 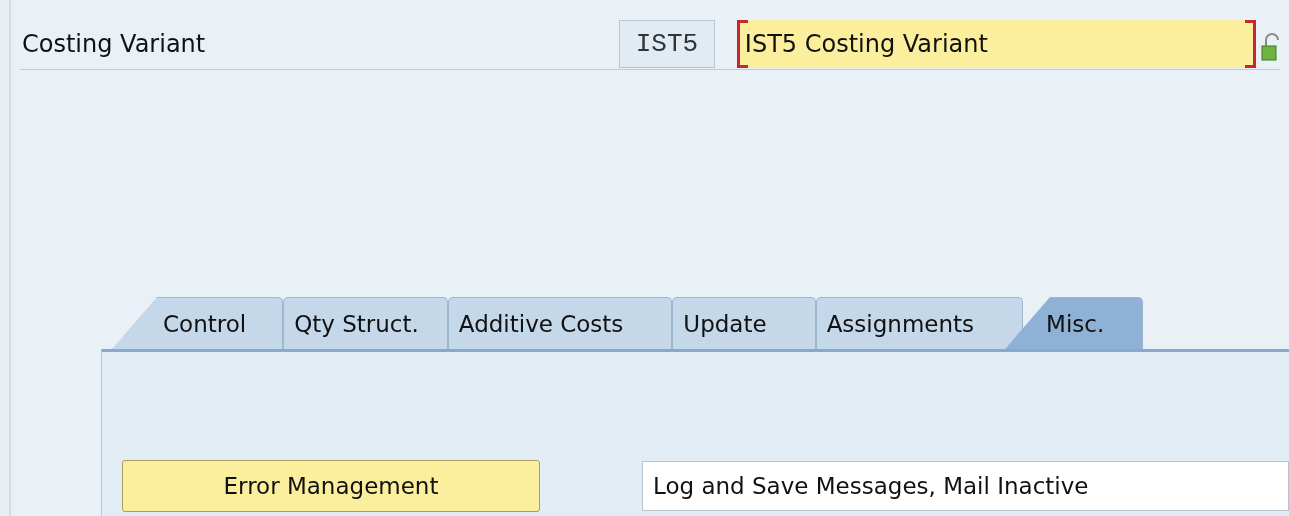 What do you see at coordinates (996, 44) in the screenshot?
I see `description-field: IST5 Costing Variant` at bounding box center [996, 44].